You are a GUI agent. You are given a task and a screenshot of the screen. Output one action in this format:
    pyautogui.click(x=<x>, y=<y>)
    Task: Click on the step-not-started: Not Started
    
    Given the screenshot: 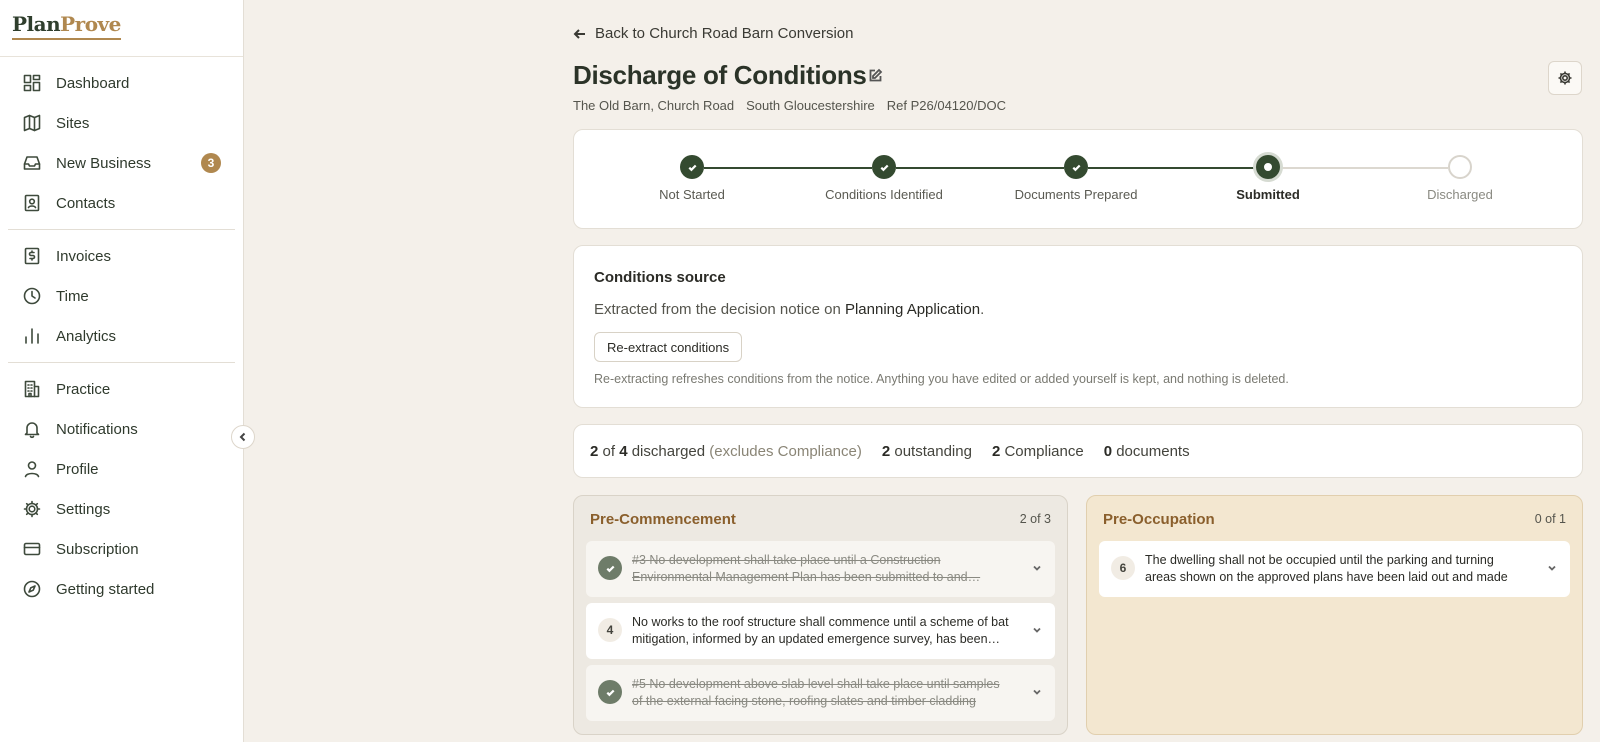 What is the action you would take?
    pyautogui.click(x=692, y=178)
    